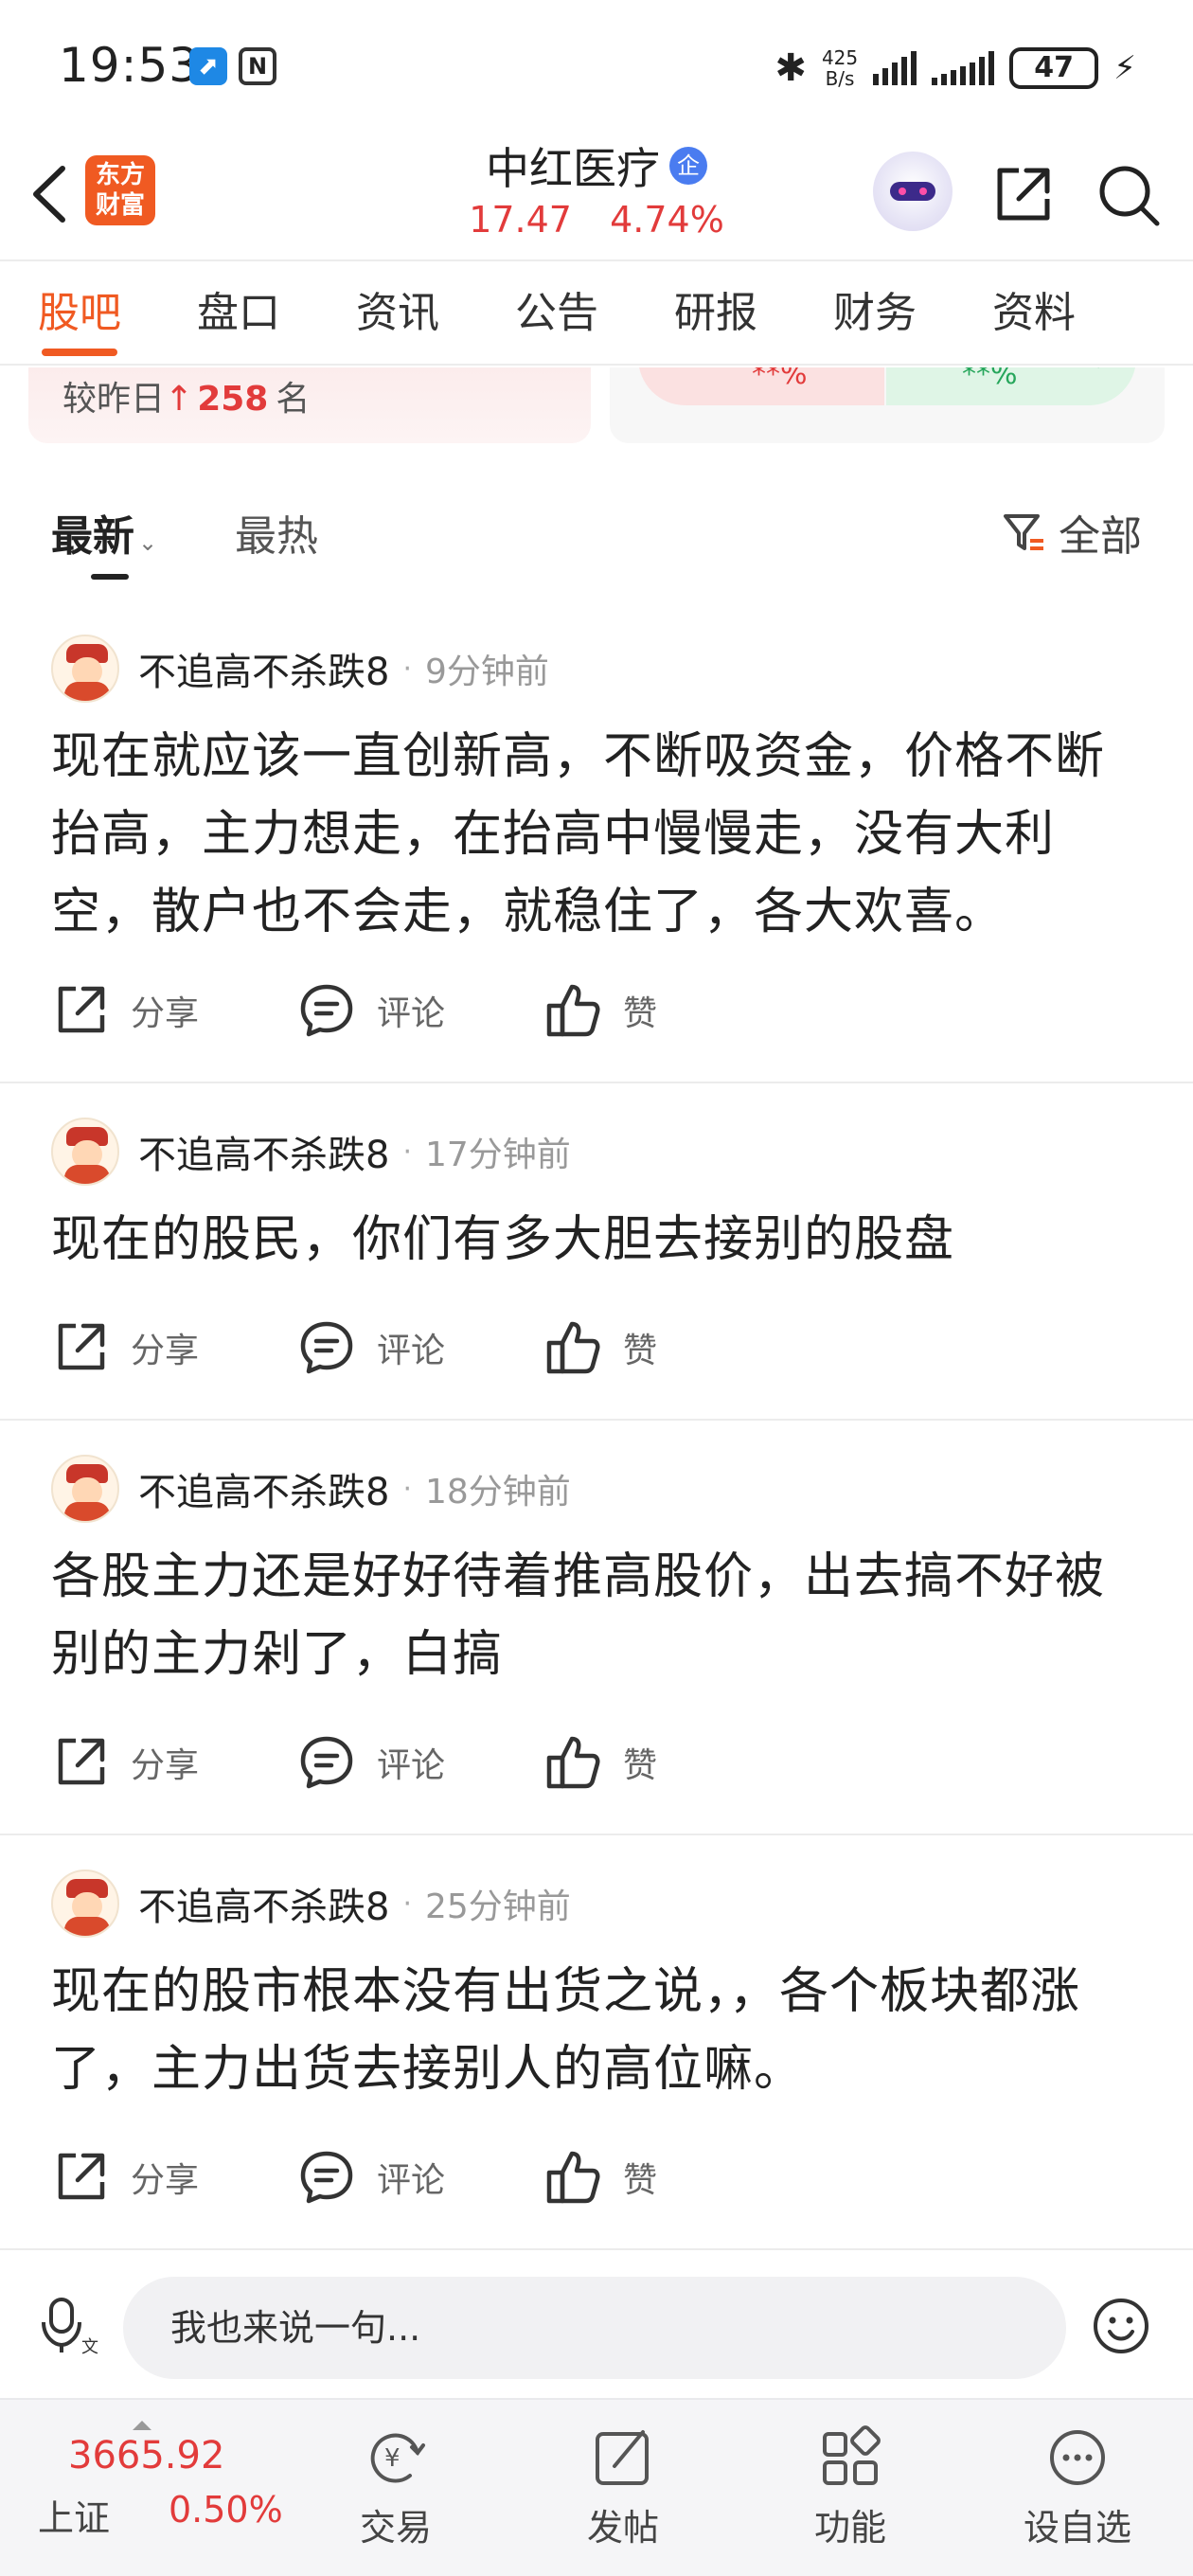 Image resolution: width=1193 pixels, height=2576 pixels. I want to click on post-content: 现在的股市根本没有出货之说，，各个板块都涨了，主力出货去接别人的高位嘛。, so click(598, 2030).